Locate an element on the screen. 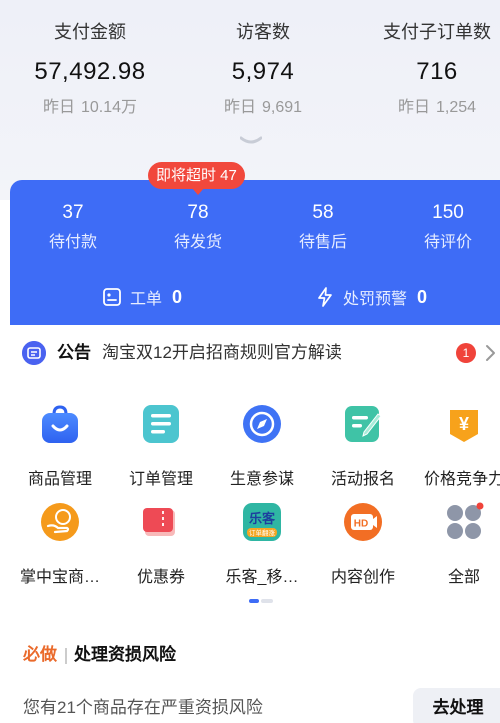  svg-text: 乐客 is located at coordinates (262, 519).